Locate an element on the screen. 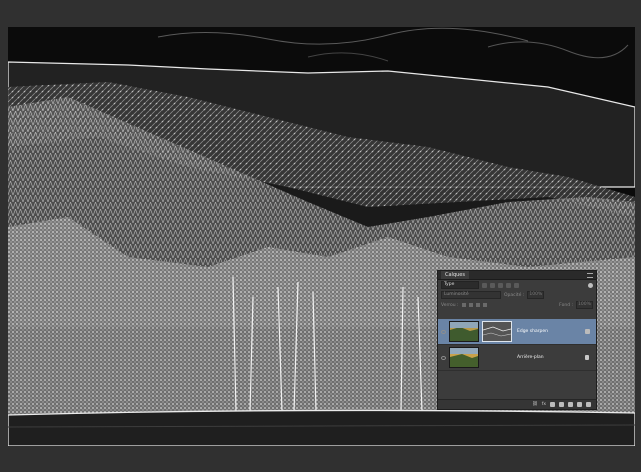 The width and height of the screenshot is (641, 472). blend-mode-select: Luminosité is located at coordinates (471, 295).